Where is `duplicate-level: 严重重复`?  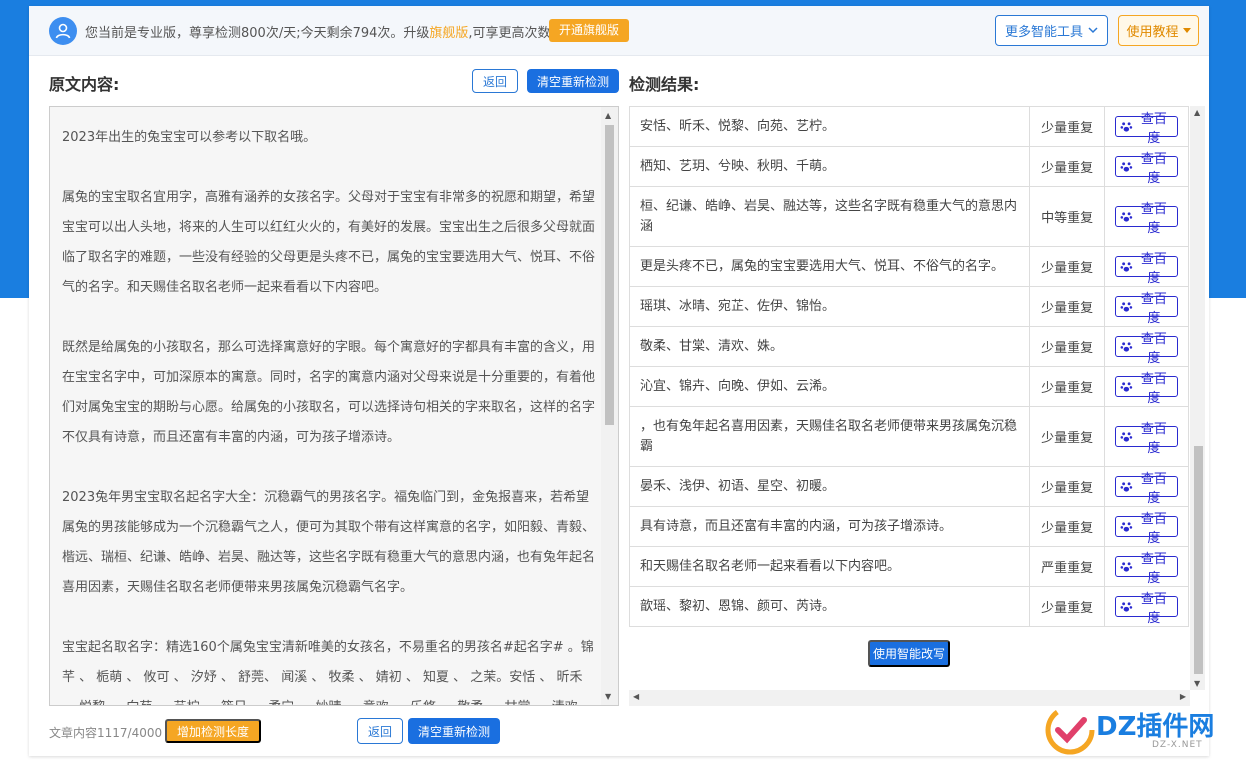 duplicate-level: 严重重复 is located at coordinates (1067, 566).